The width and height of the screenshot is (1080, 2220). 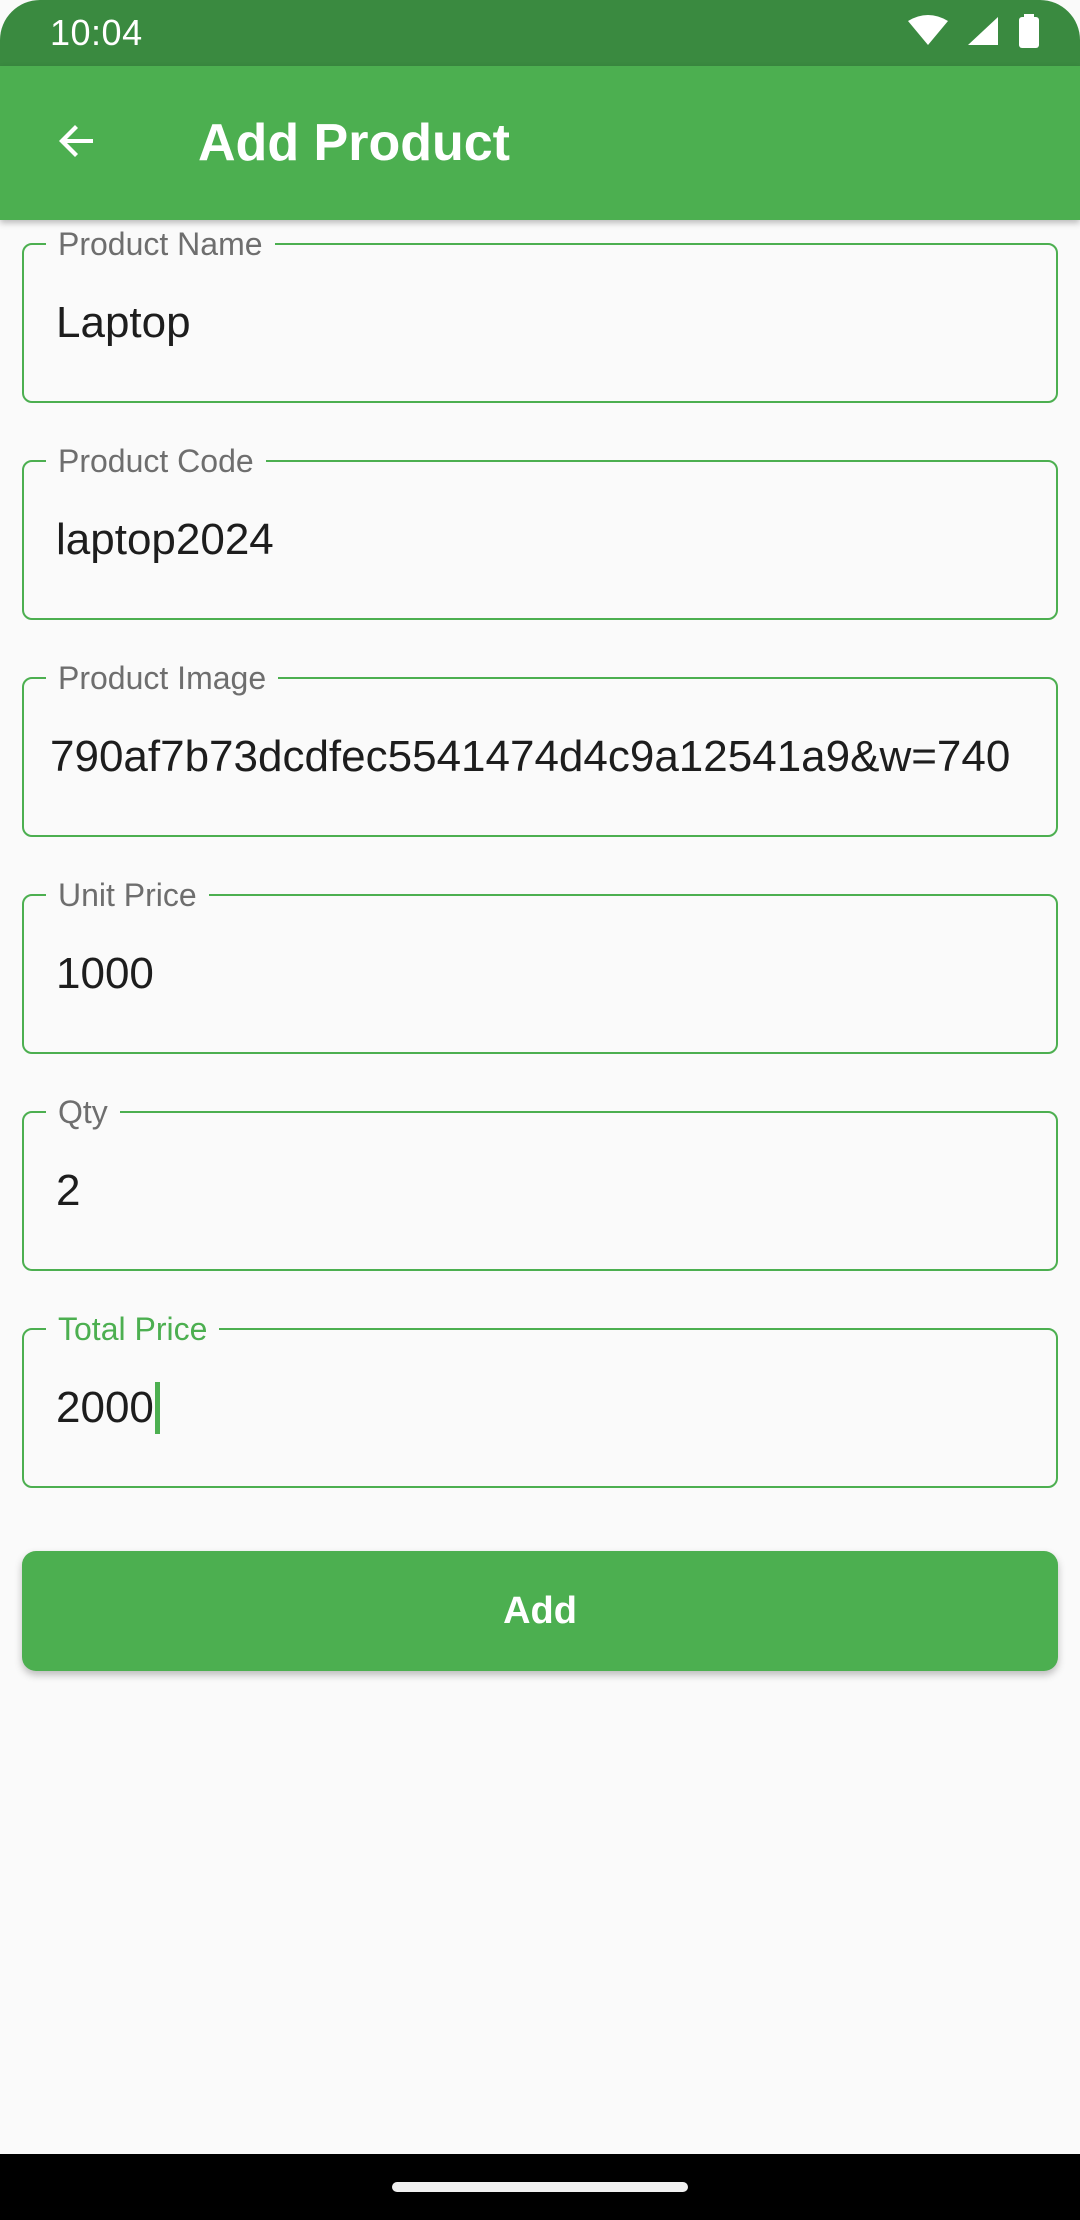 What do you see at coordinates (83, 1112) in the screenshot?
I see `qty-label: Qty` at bounding box center [83, 1112].